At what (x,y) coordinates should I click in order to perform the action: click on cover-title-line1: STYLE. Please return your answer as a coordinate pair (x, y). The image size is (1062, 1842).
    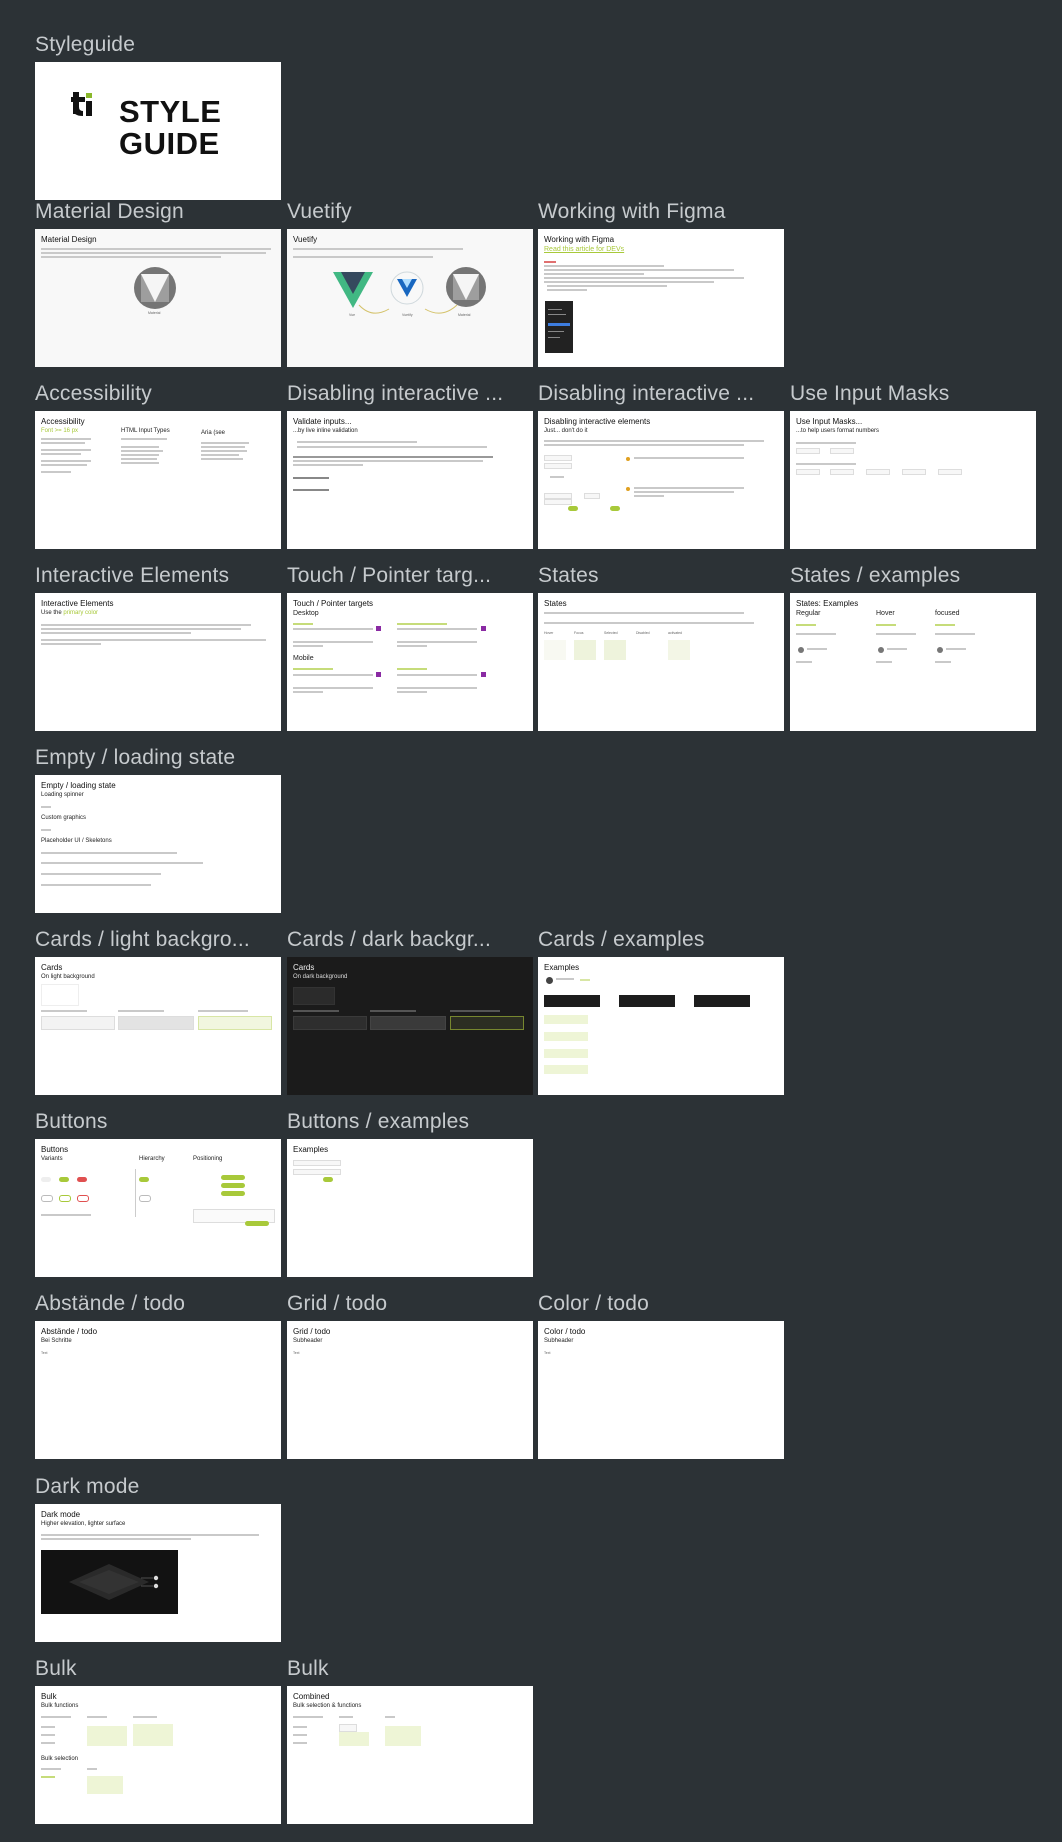
    Looking at the image, I should click on (170, 111).